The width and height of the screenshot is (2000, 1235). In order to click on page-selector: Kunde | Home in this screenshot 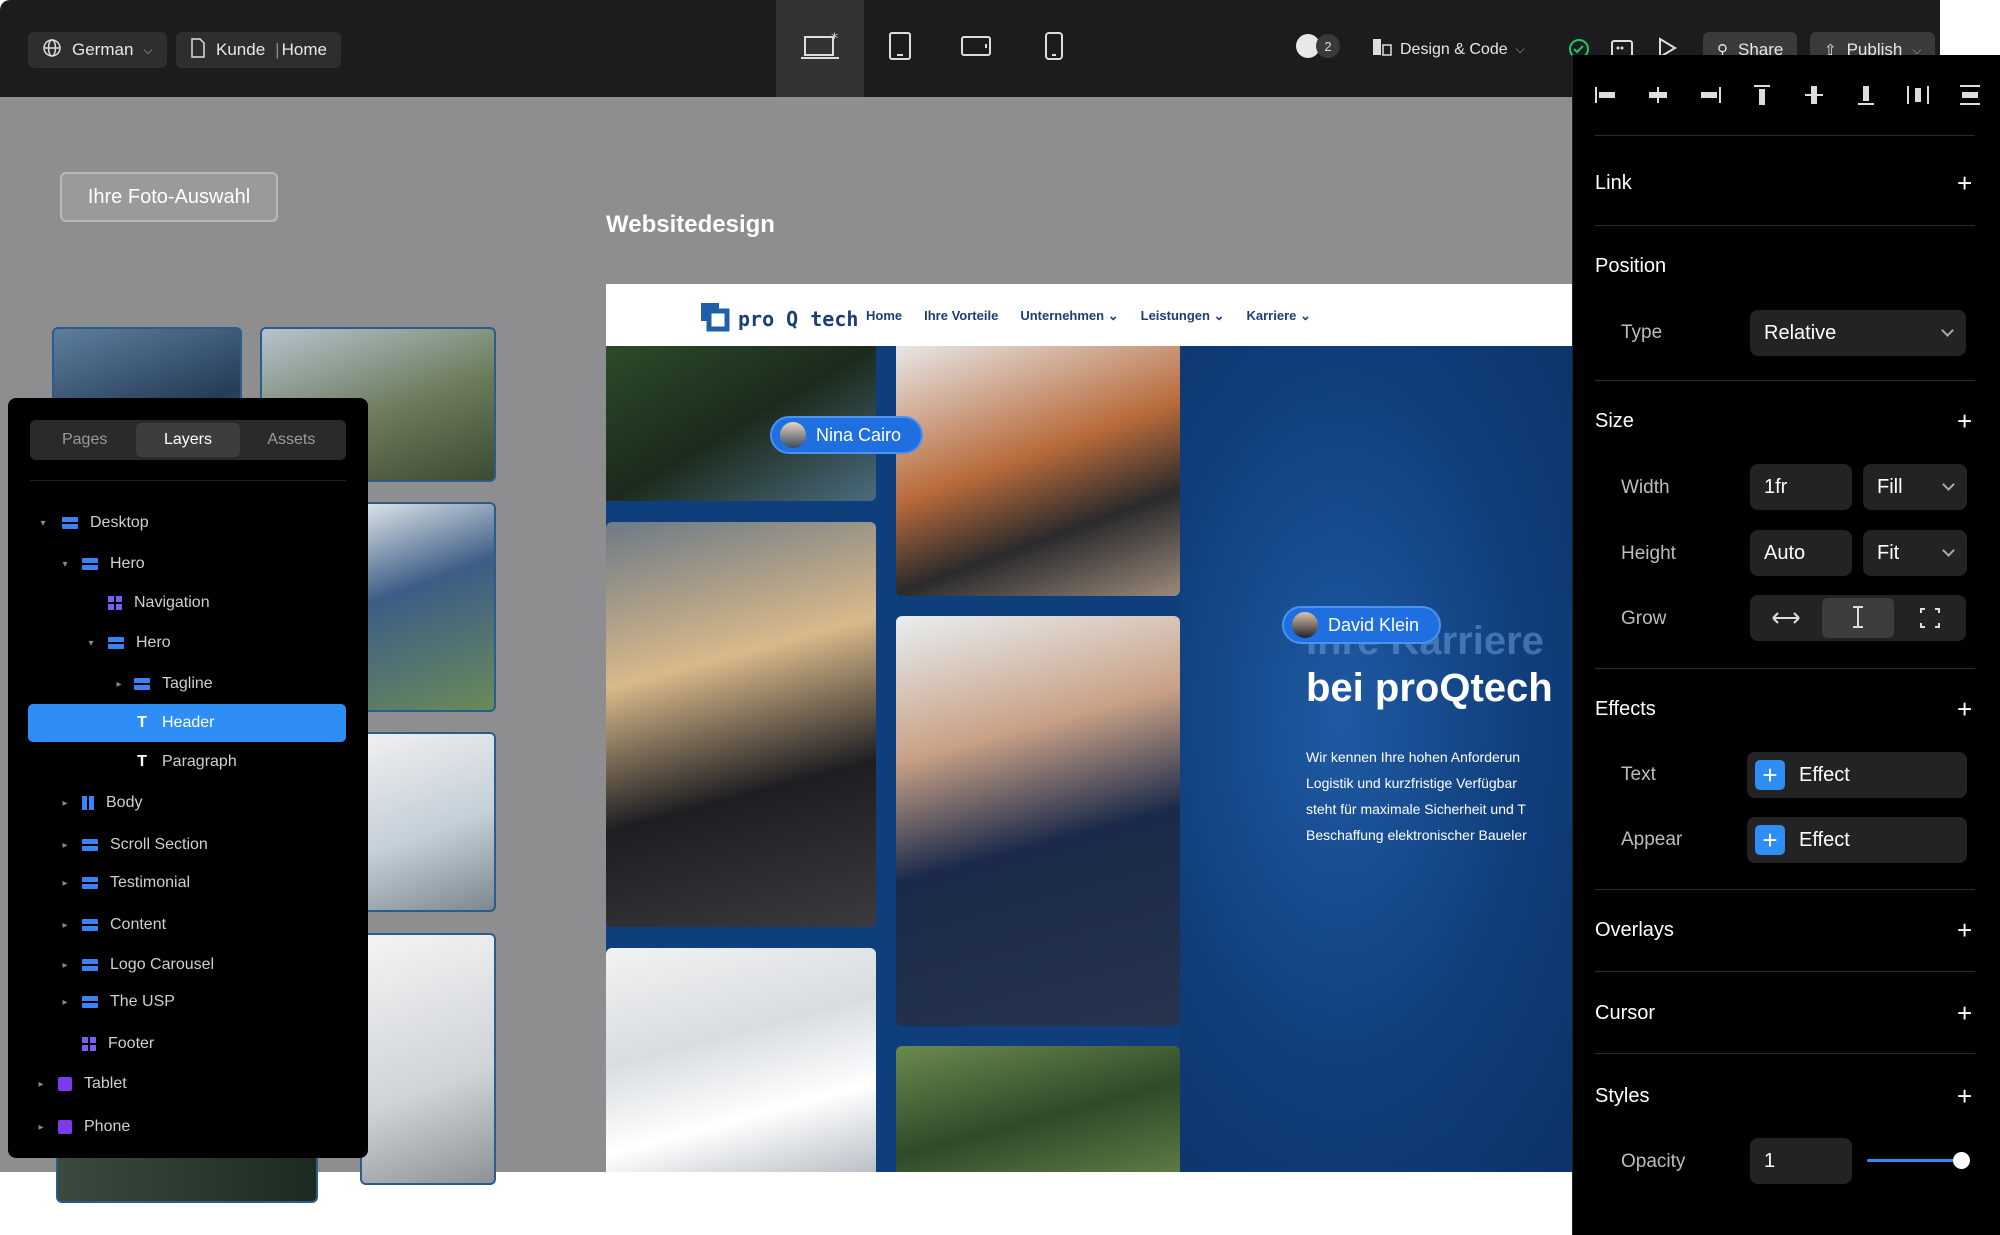, I will do `click(258, 50)`.